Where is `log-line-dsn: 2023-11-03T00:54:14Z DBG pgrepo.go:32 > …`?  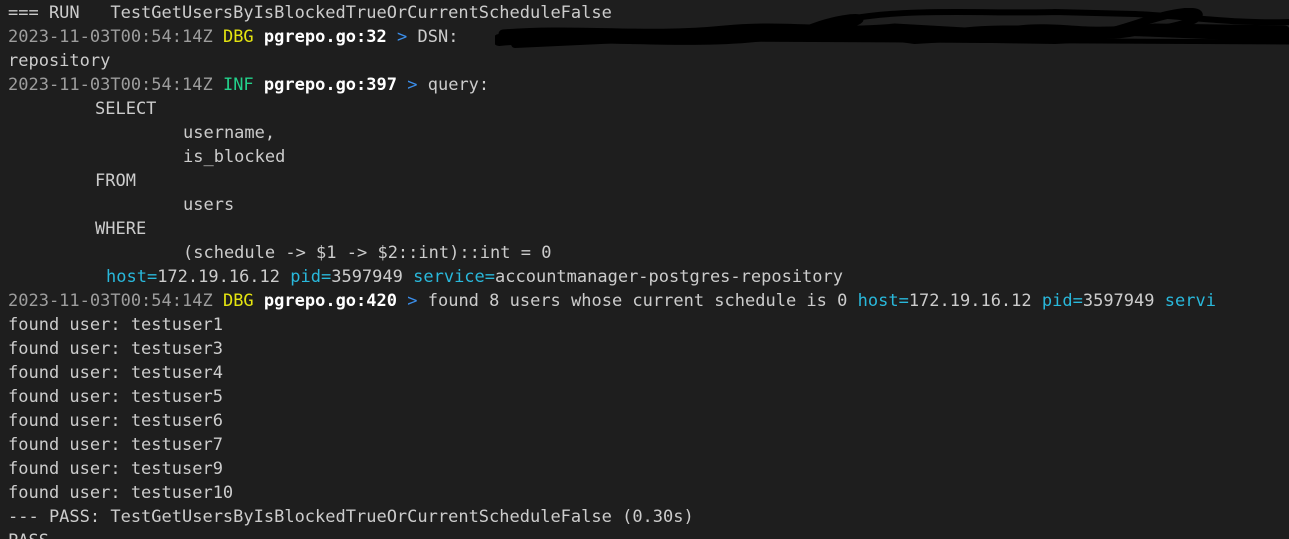 log-line-dsn: 2023-11-03T00:54:14Z DBG pgrepo.go:32 > … is located at coordinates (648, 37).